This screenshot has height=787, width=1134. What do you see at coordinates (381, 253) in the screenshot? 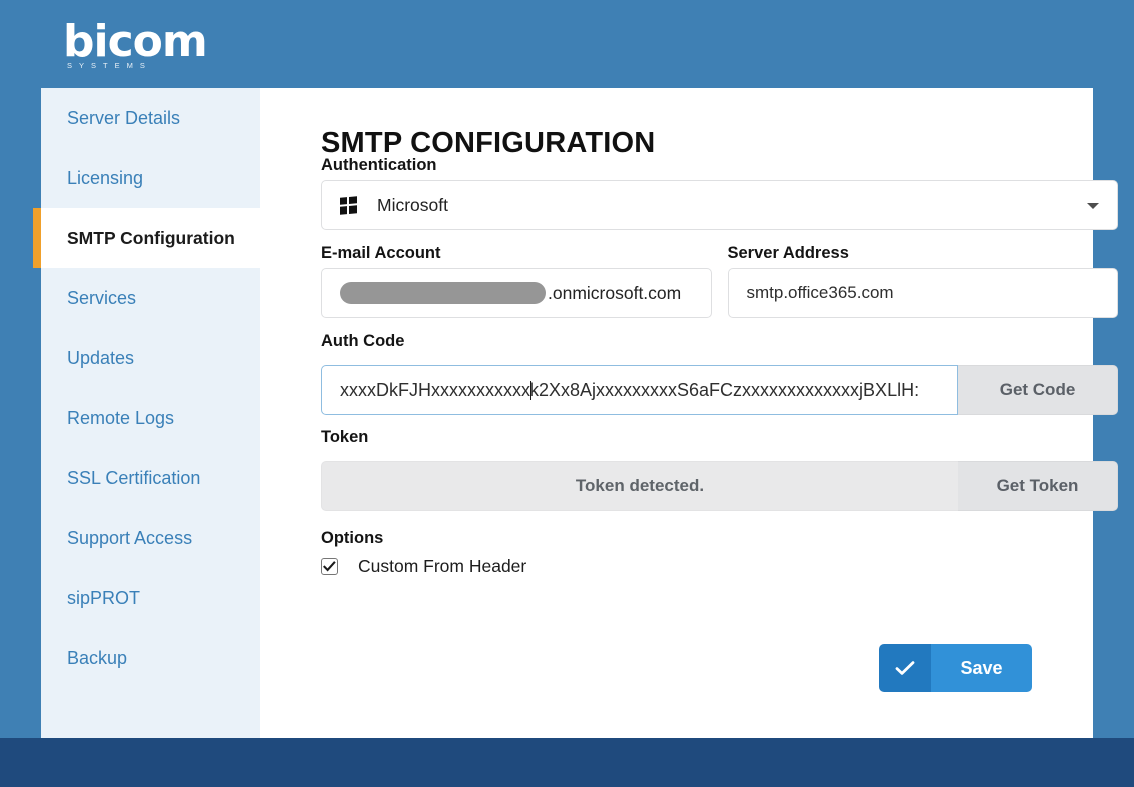
I see `email-account-label: E-mail Account` at bounding box center [381, 253].